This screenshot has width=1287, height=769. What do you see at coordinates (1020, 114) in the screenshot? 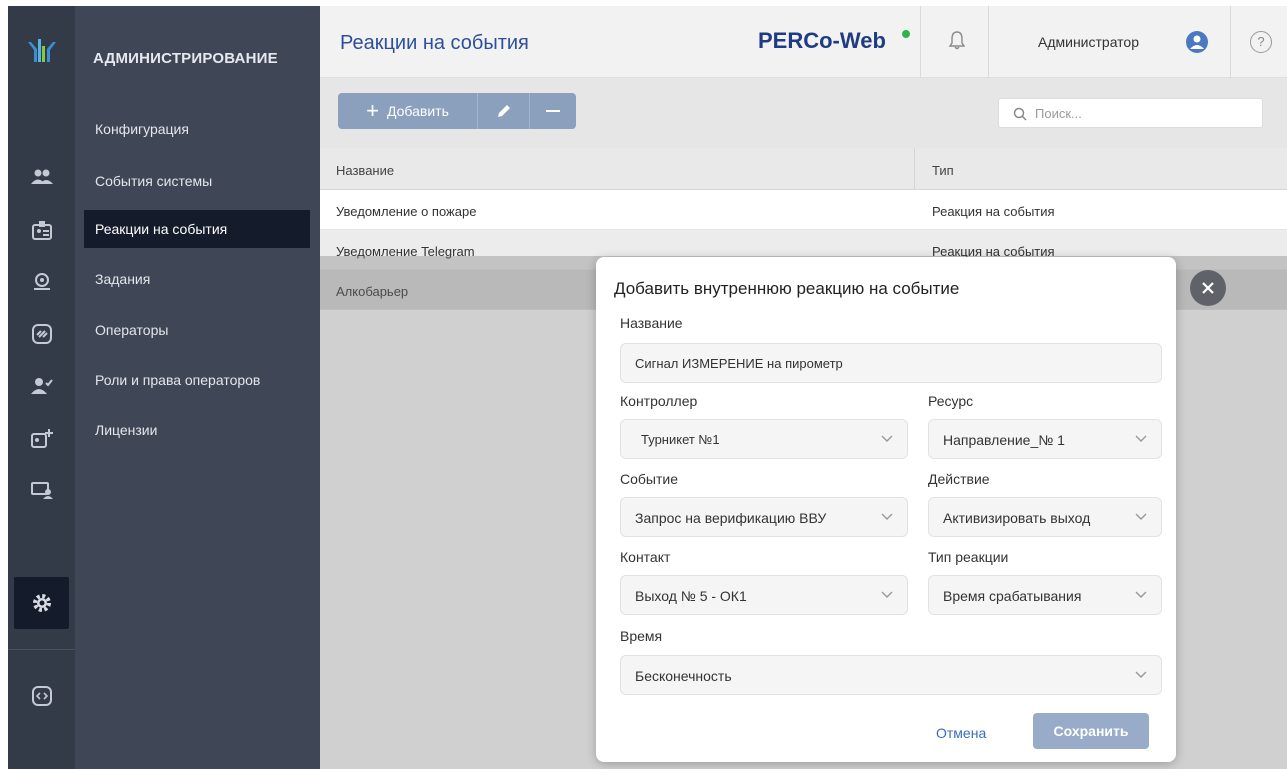
I see `search-icon` at bounding box center [1020, 114].